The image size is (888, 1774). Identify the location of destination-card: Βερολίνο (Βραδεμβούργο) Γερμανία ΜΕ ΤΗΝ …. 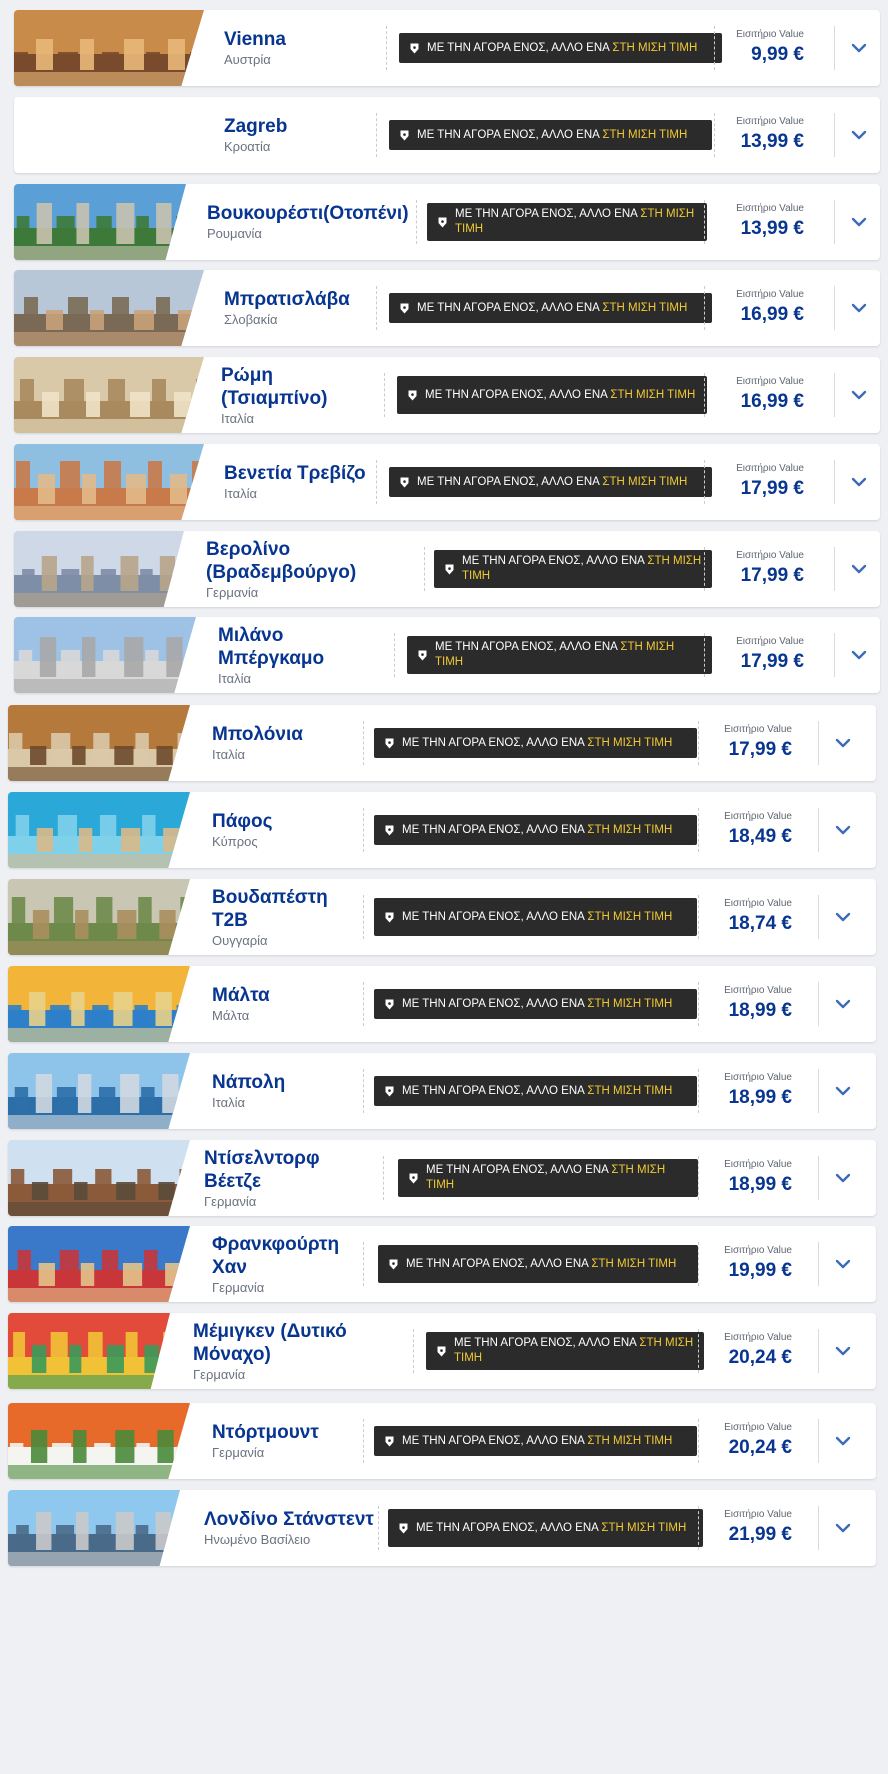
(447, 569).